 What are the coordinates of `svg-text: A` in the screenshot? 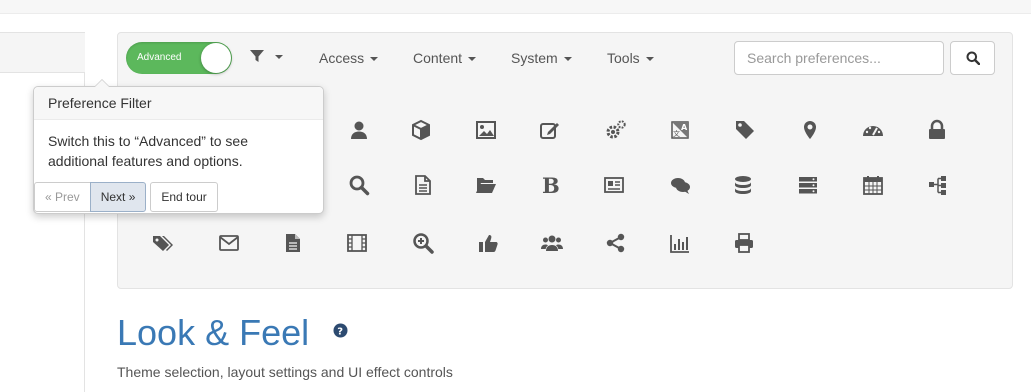 It's located at (684, 127).